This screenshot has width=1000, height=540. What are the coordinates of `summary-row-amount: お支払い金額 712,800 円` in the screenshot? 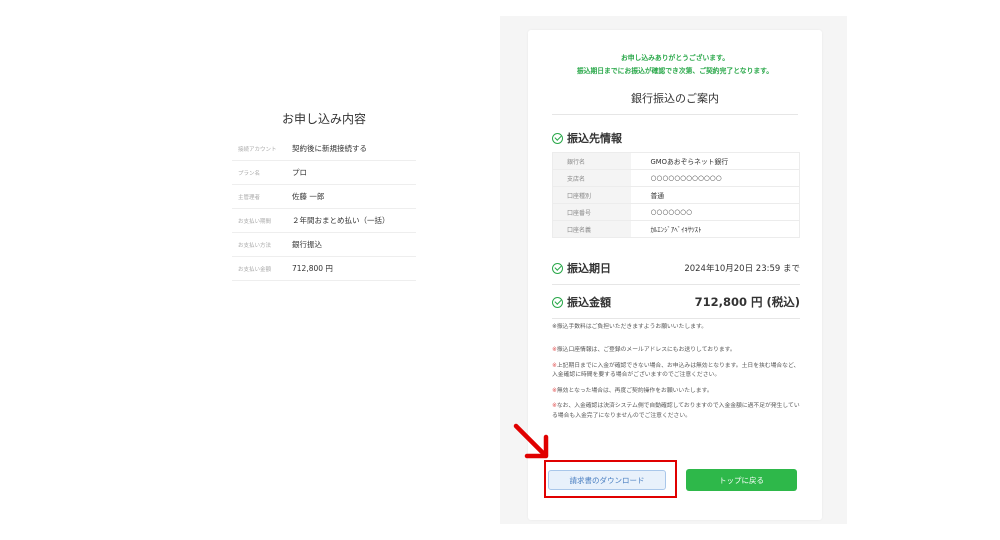 It's located at (324, 269).